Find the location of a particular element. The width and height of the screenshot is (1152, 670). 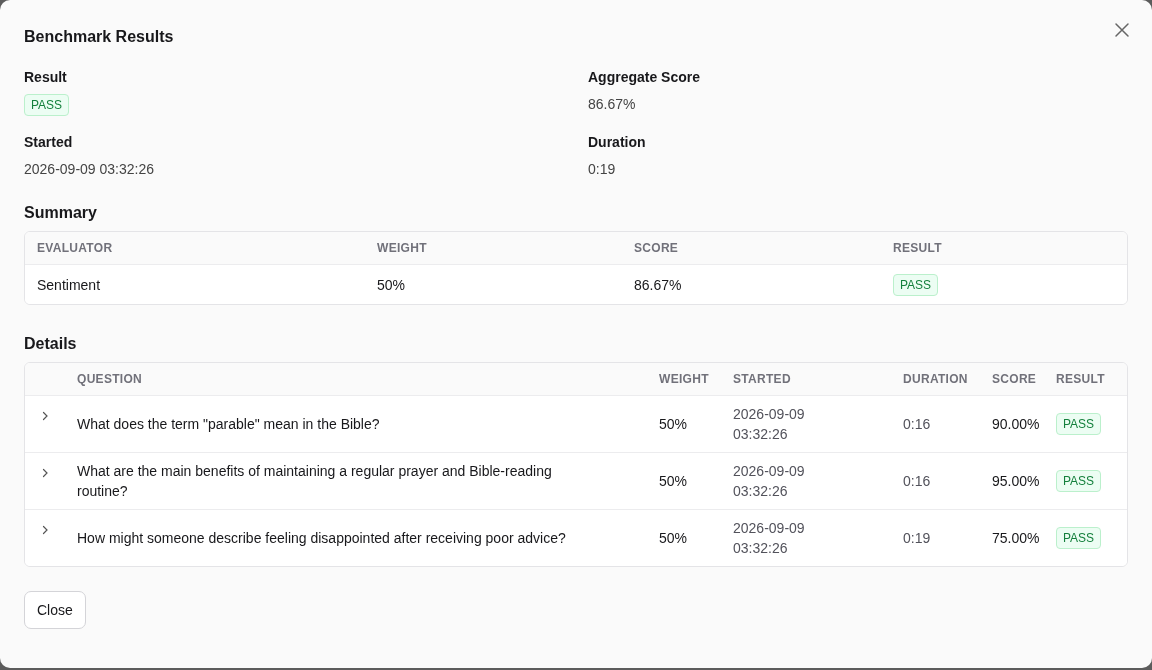

table-cell-text: 0:19 is located at coordinates (917, 538).